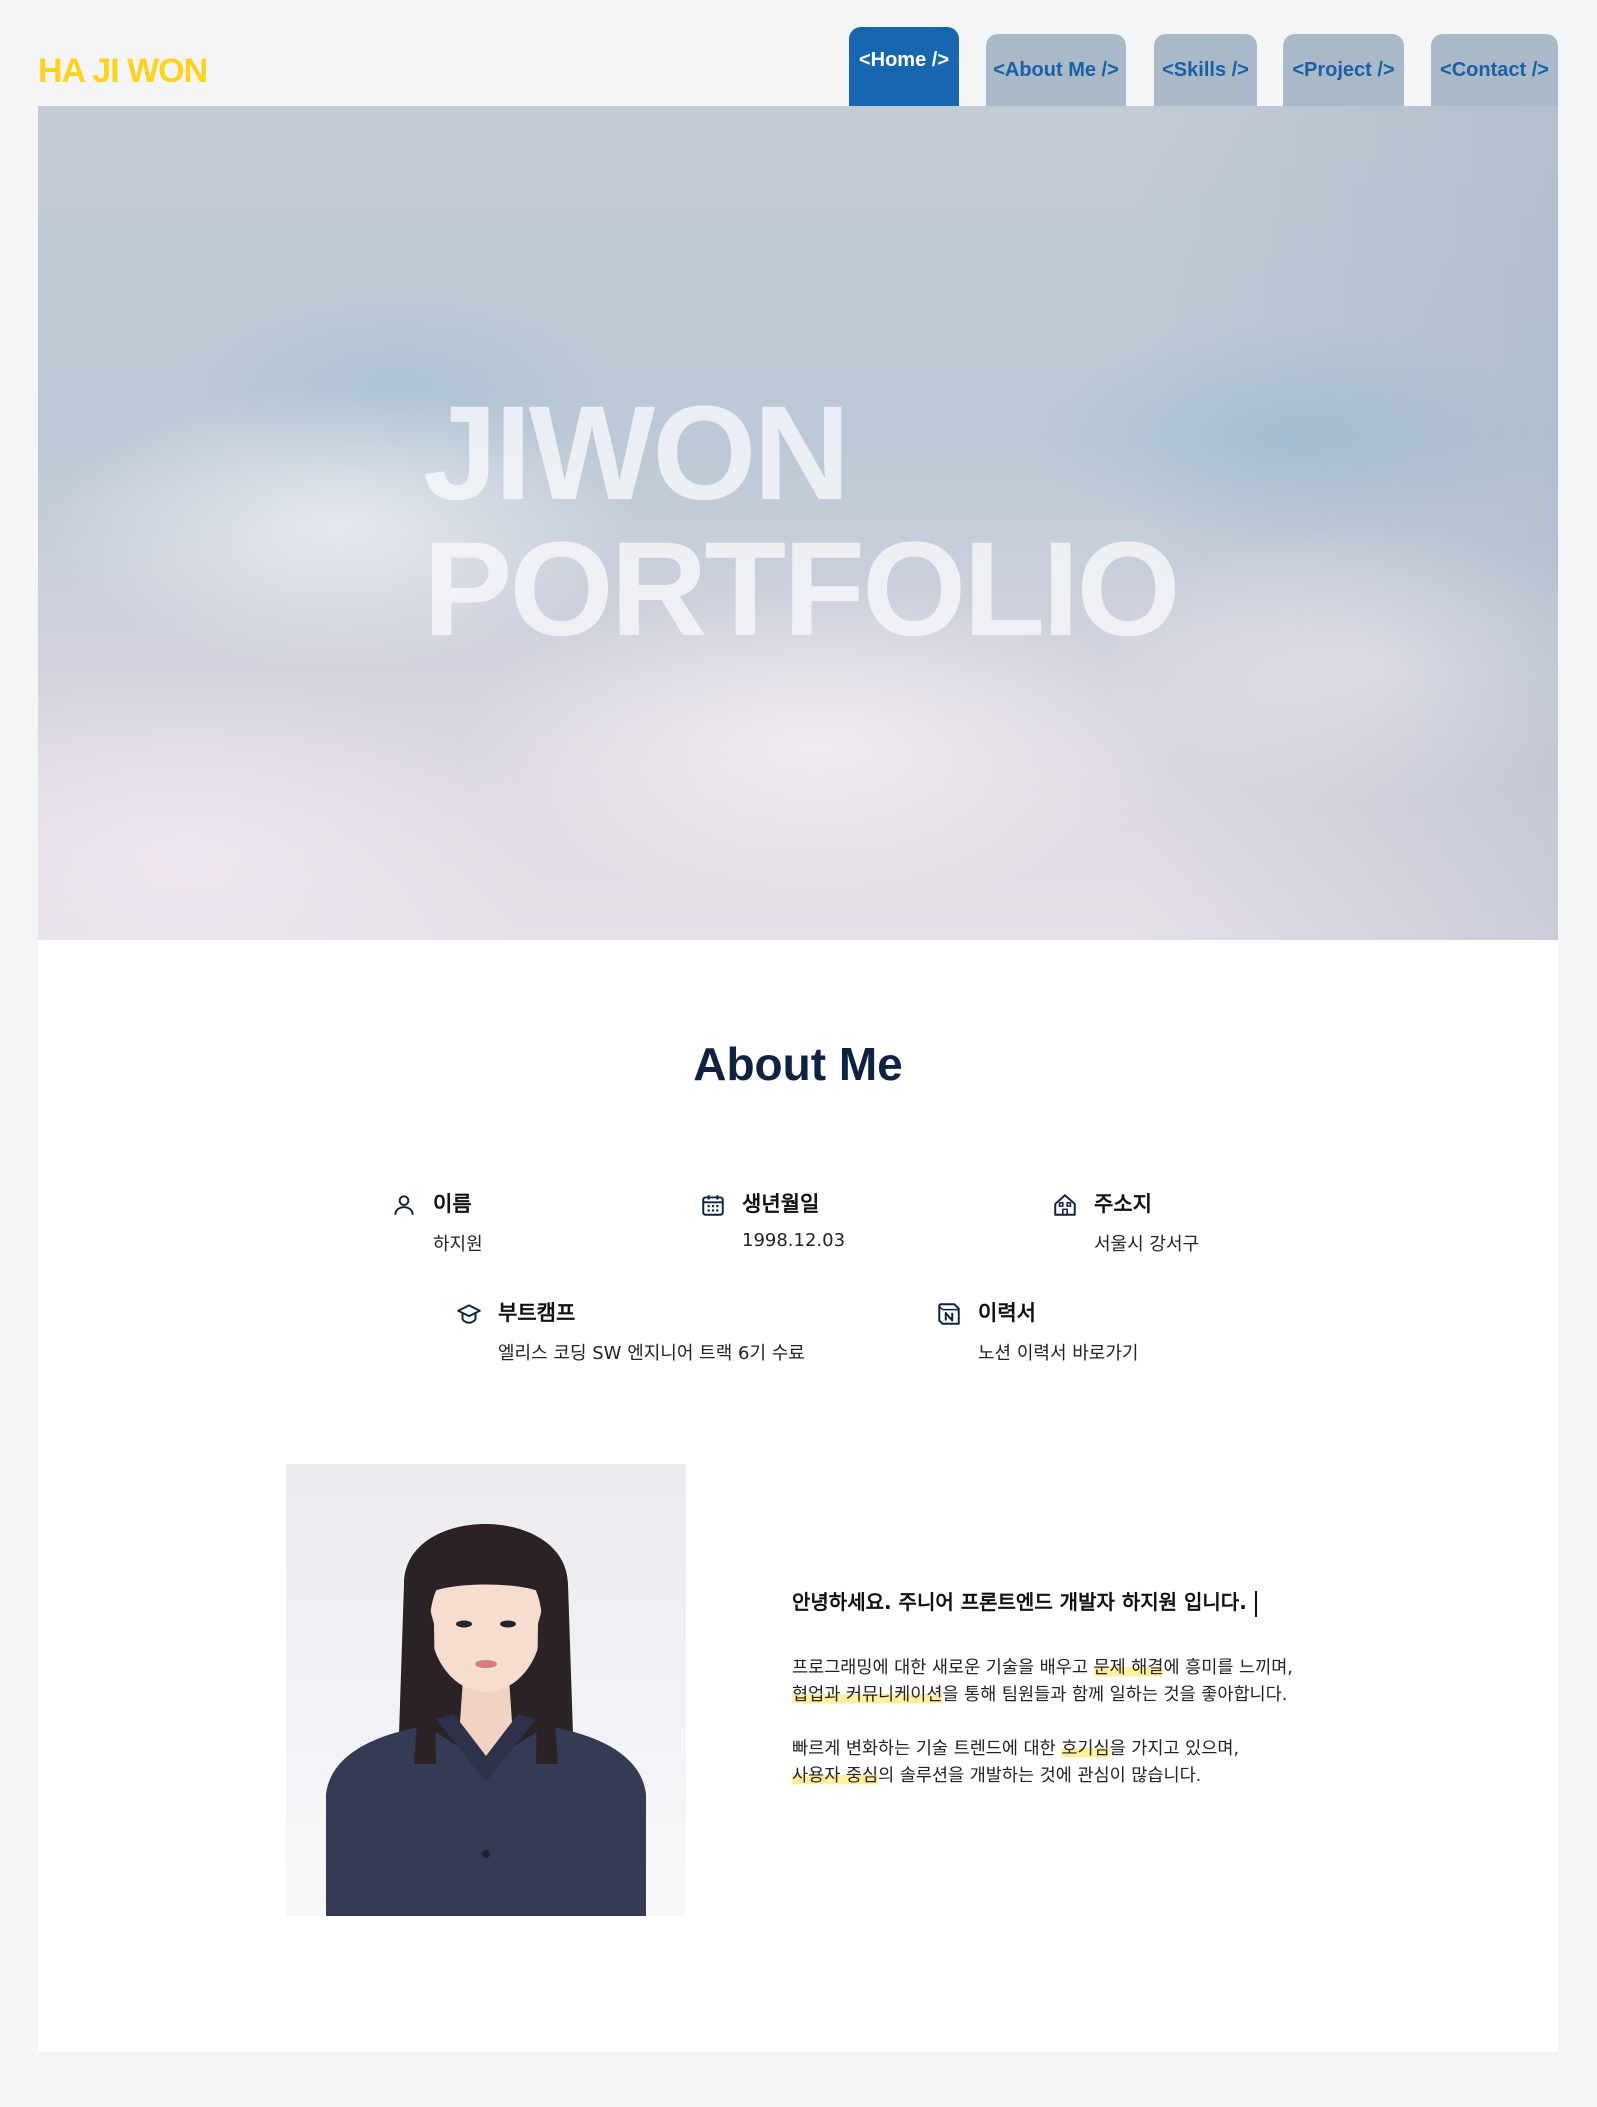 The width and height of the screenshot is (1597, 2107). What do you see at coordinates (1085, 1748) in the screenshot?
I see `highlight: 호기심` at bounding box center [1085, 1748].